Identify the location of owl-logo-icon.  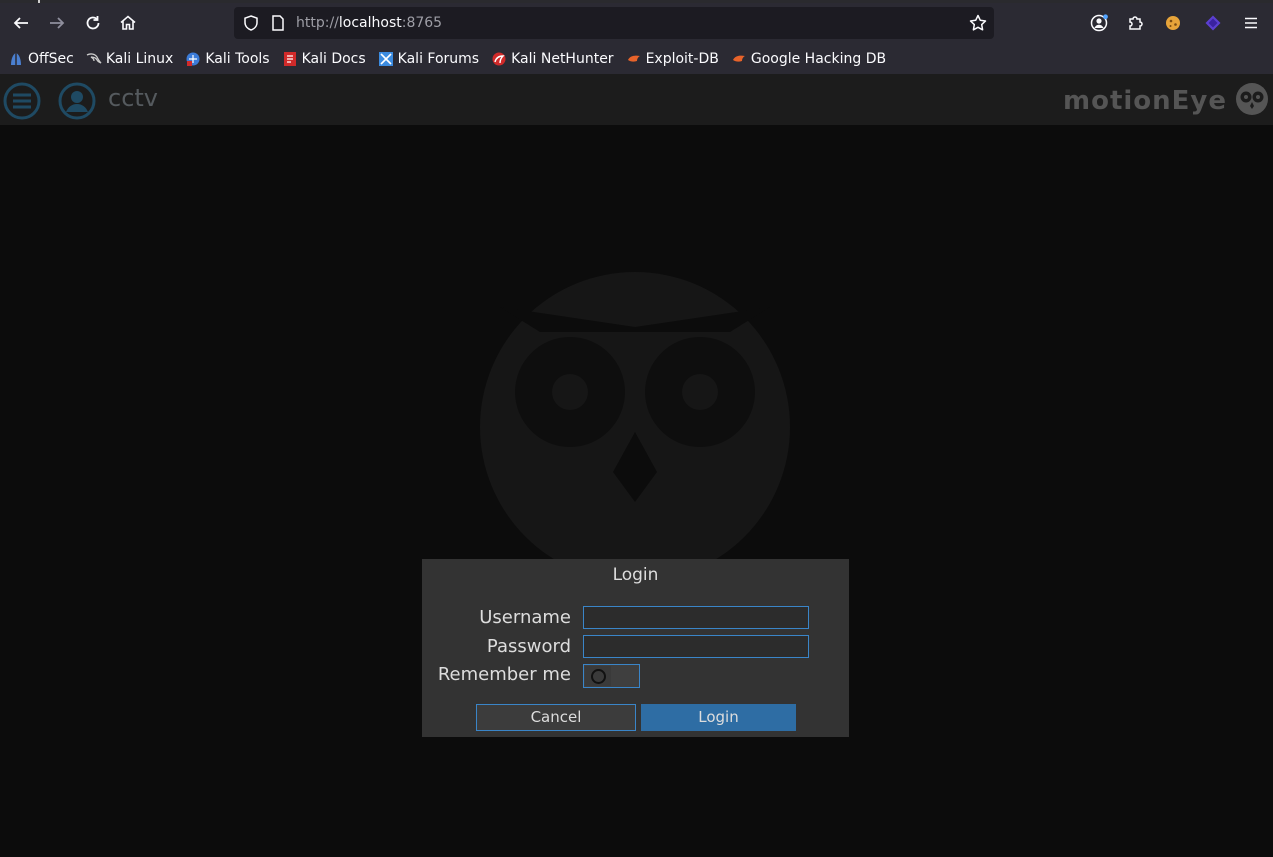
(1252, 99).